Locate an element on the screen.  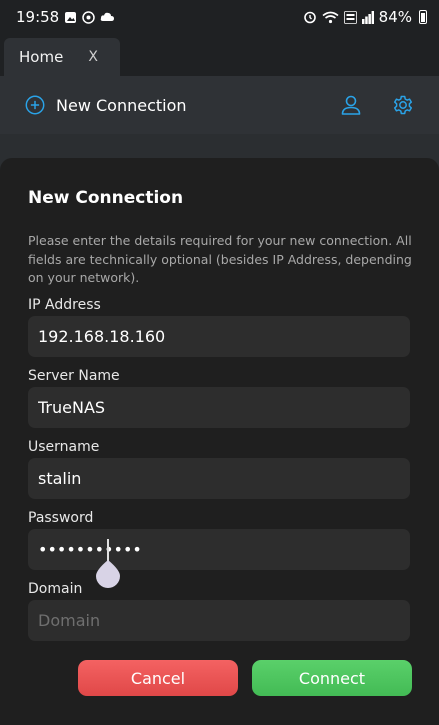
server-name-field is located at coordinates (219, 407).